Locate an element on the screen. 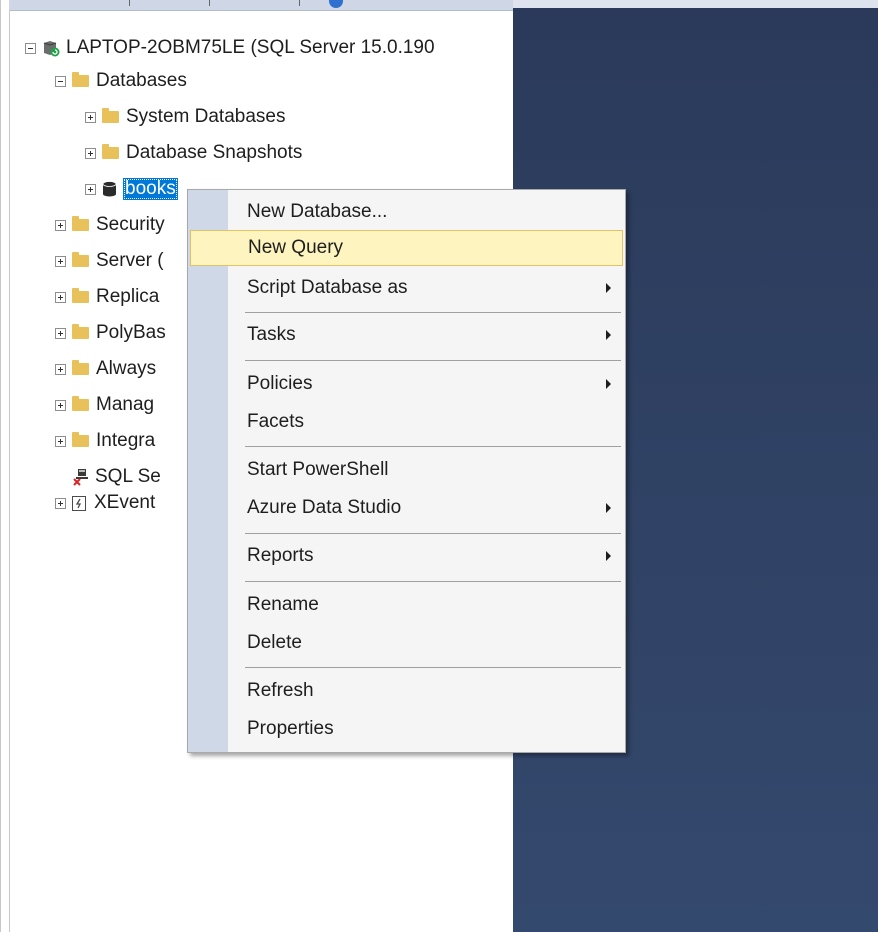 This screenshot has height=932, width=878. menu-item-label: Refresh is located at coordinates (280, 690).